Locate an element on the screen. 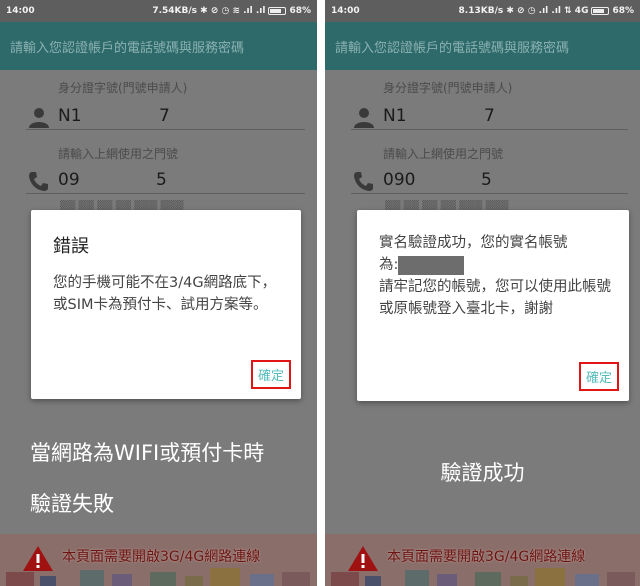  dialog-title: 錯誤 is located at coordinates (71, 246).